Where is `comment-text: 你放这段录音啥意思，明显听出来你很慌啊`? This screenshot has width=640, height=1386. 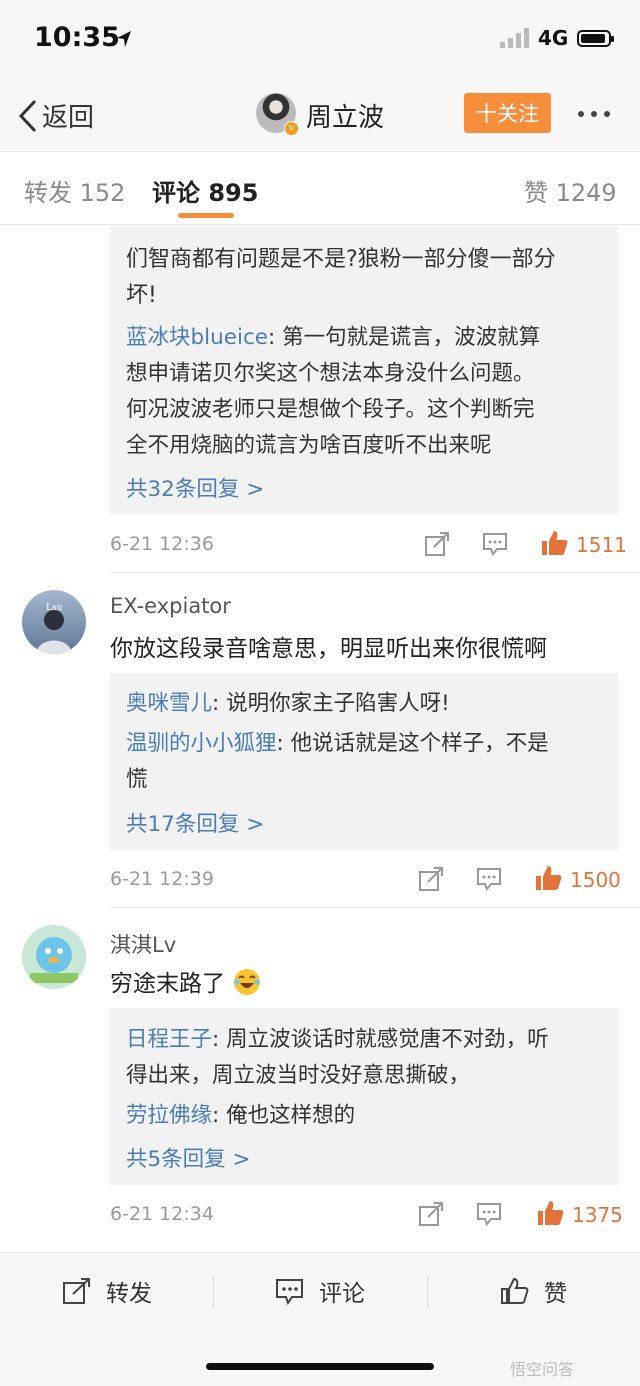 comment-text: 你放这段录音啥意思，明显听出来你很慌啊 is located at coordinates (328, 649).